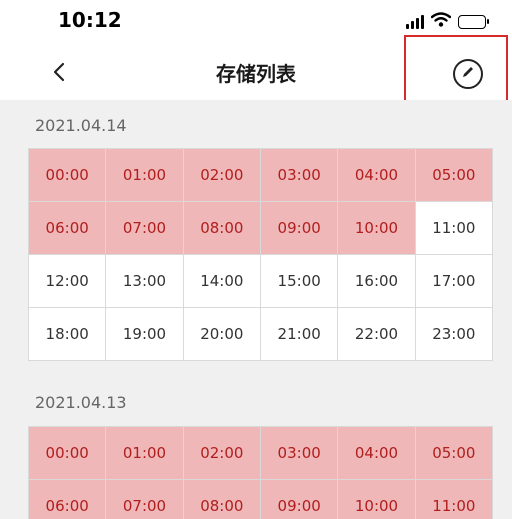 The height and width of the screenshot is (519, 512). Describe the element at coordinates (473, 21) in the screenshot. I see `battery-icon` at that location.